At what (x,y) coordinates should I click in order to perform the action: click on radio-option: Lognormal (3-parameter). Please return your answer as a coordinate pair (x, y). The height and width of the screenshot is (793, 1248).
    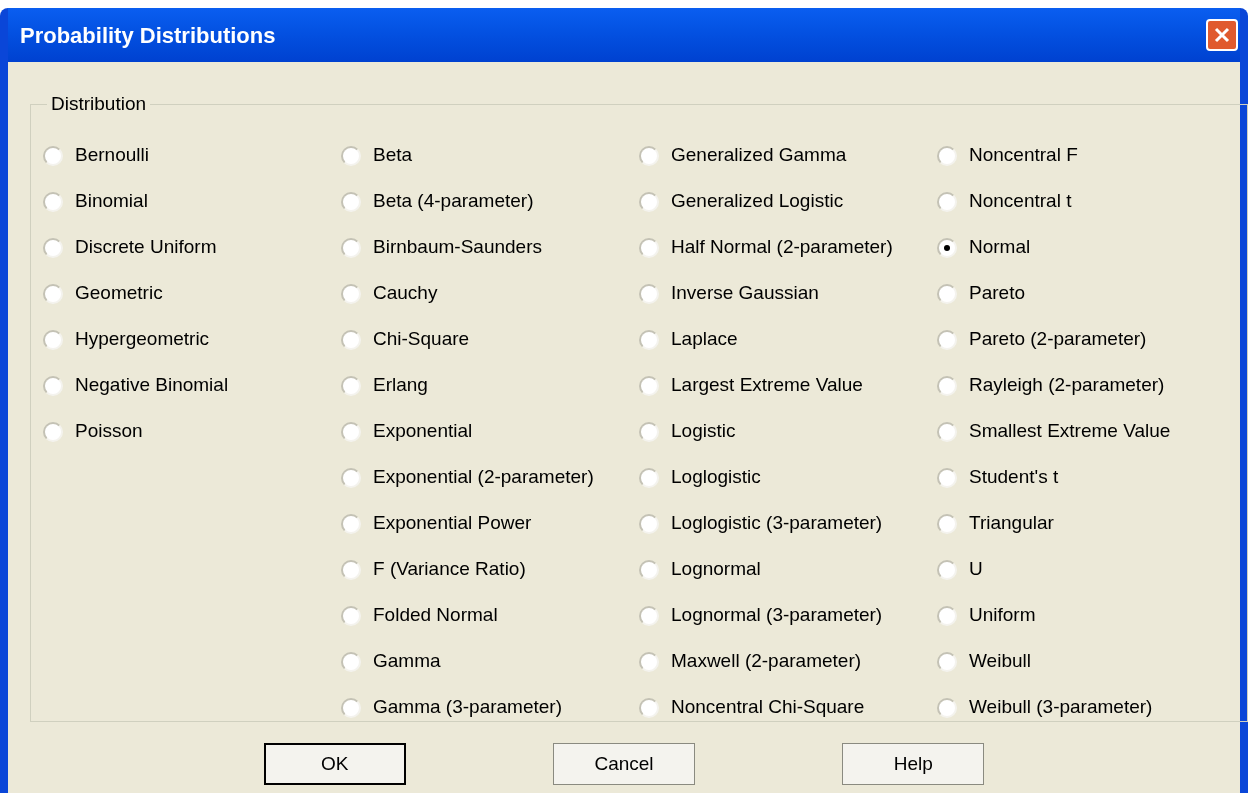
    Looking at the image, I should click on (788, 615).